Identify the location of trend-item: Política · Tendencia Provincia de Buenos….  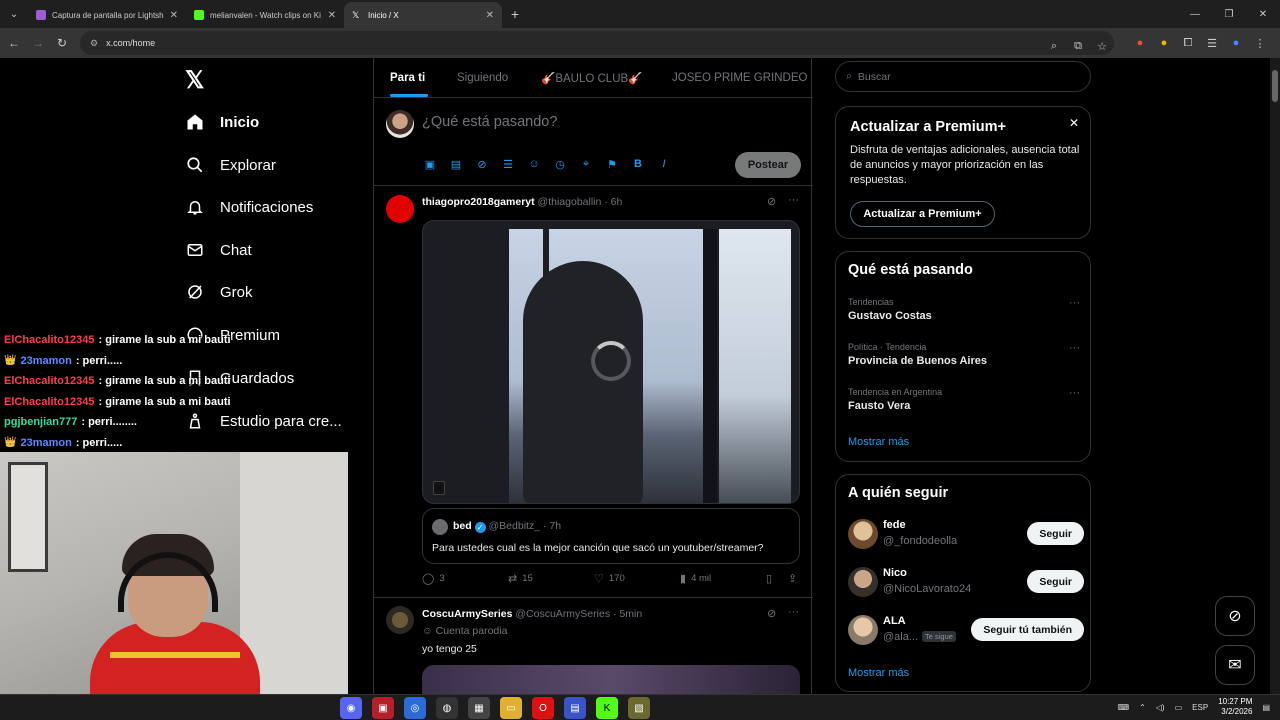
(964, 354).